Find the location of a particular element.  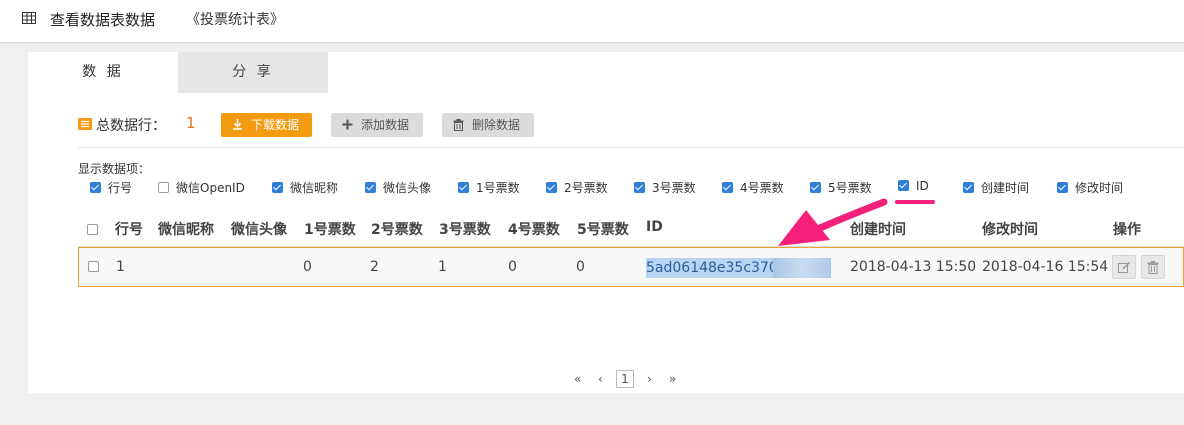

header-vote4: 4号票数 is located at coordinates (534, 230).